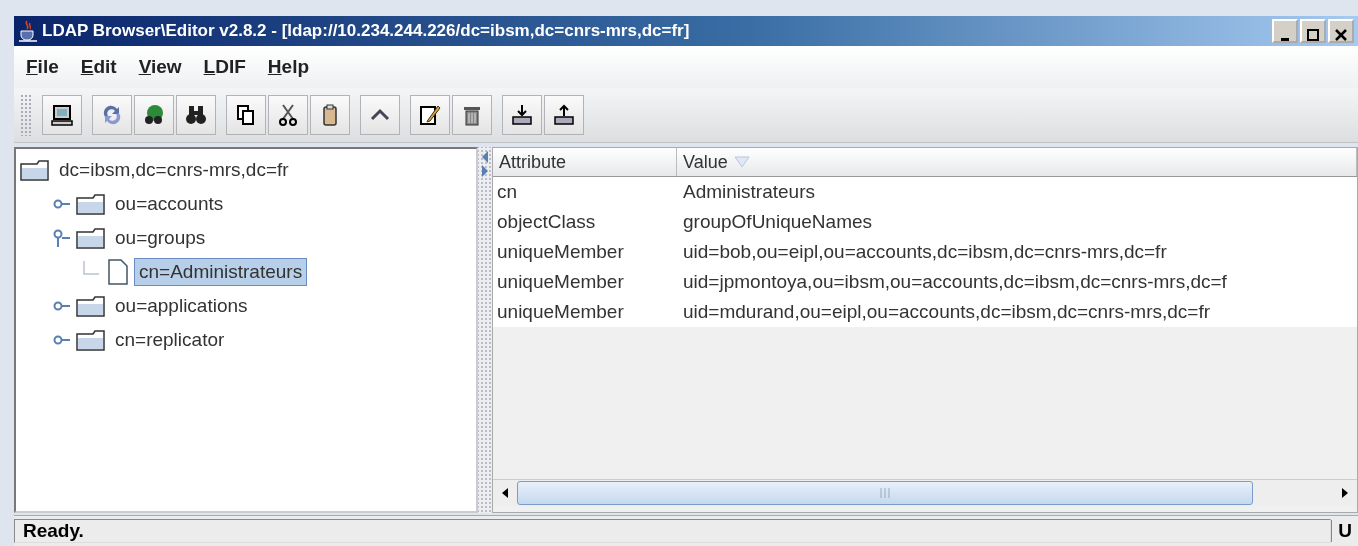 The width and height of the screenshot is (1358, 546). Describe the element at coordinates (169, 204) in the screenshot. I see `tree-node: ou=accounts` at that location.